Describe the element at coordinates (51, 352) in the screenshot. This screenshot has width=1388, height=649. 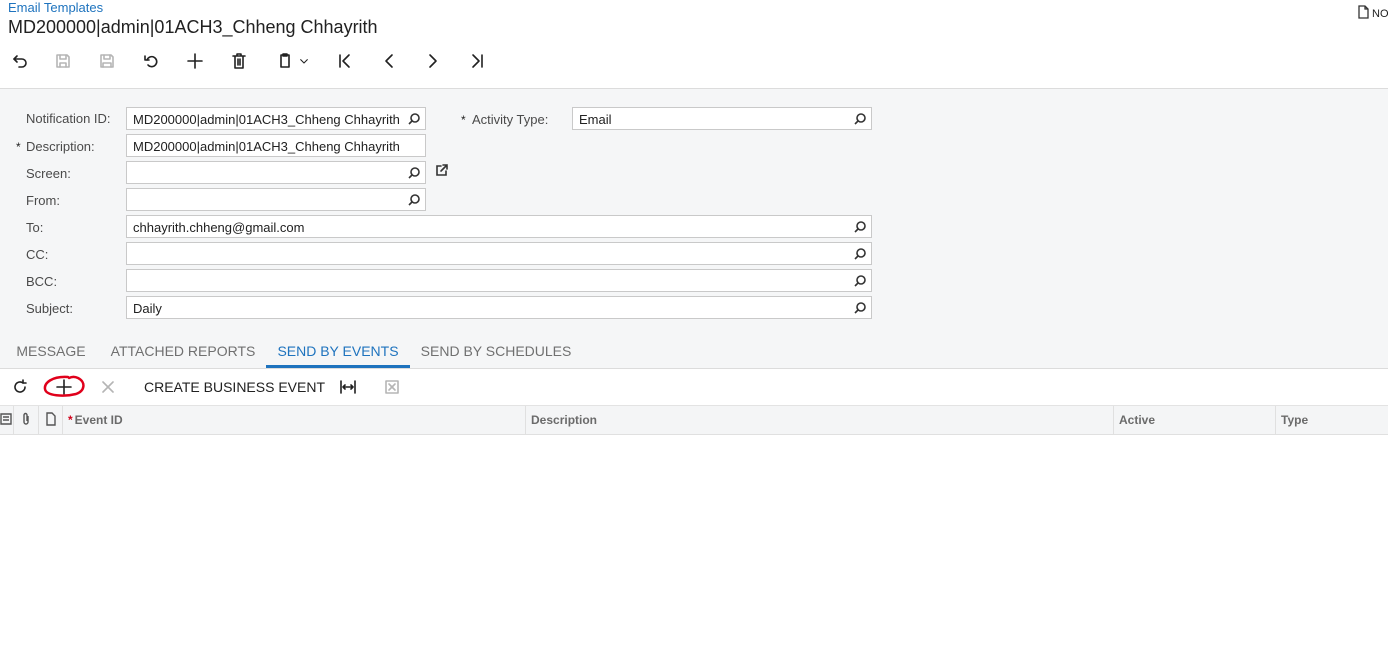
I see `tab-message: MESSAGE` at that location.